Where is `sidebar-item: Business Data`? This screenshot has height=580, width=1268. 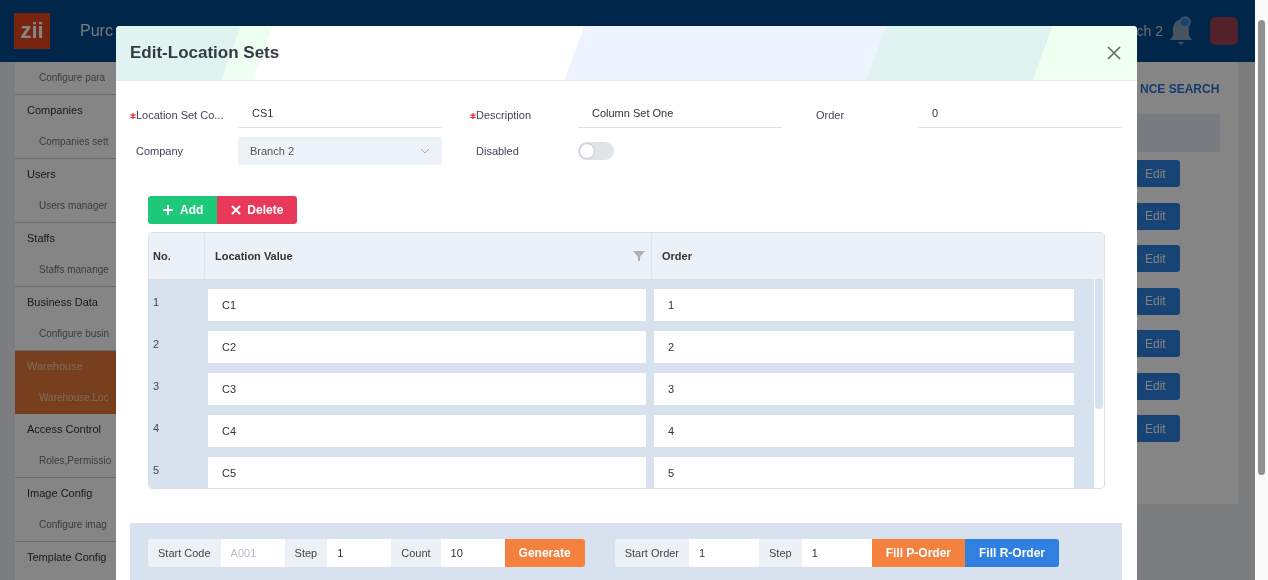
sidebar-item: Business Data is located at coordinates (65, 302).